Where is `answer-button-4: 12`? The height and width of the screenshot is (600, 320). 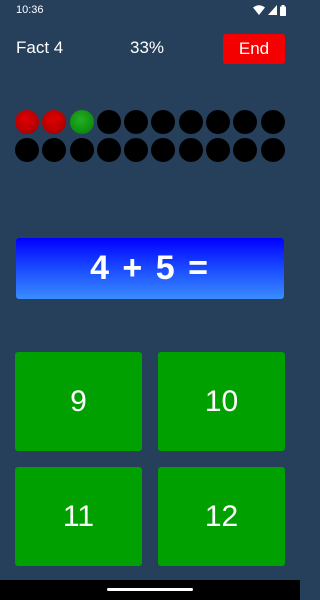 answer-button-4: 12 is located at coordinates (221, 516).